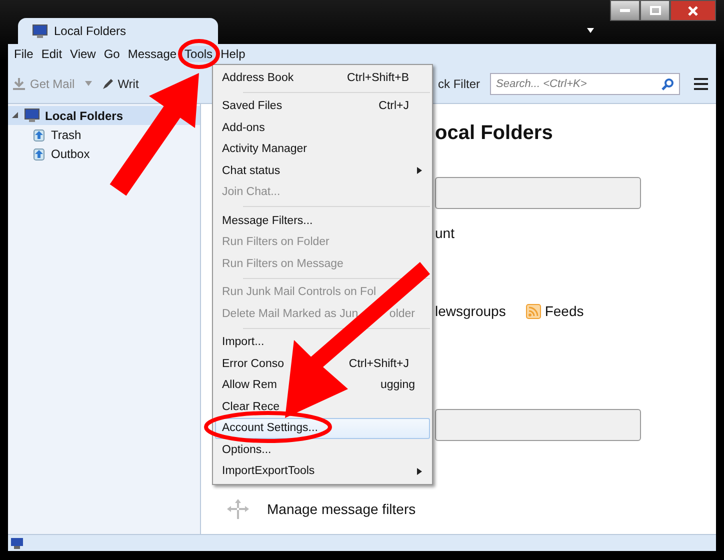 The width and height of the screenshot is (724, 560). I want to click on expand-icon, so click(15, 115).